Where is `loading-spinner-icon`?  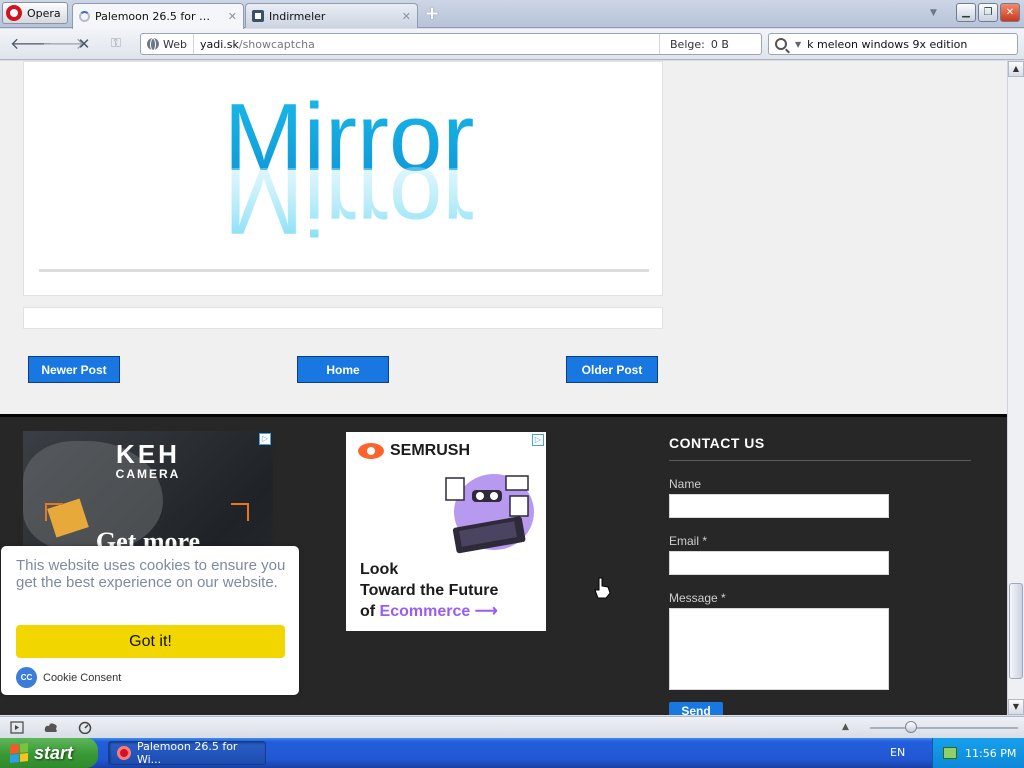 loading-spinner-icon is located at coordinates (84, 16).